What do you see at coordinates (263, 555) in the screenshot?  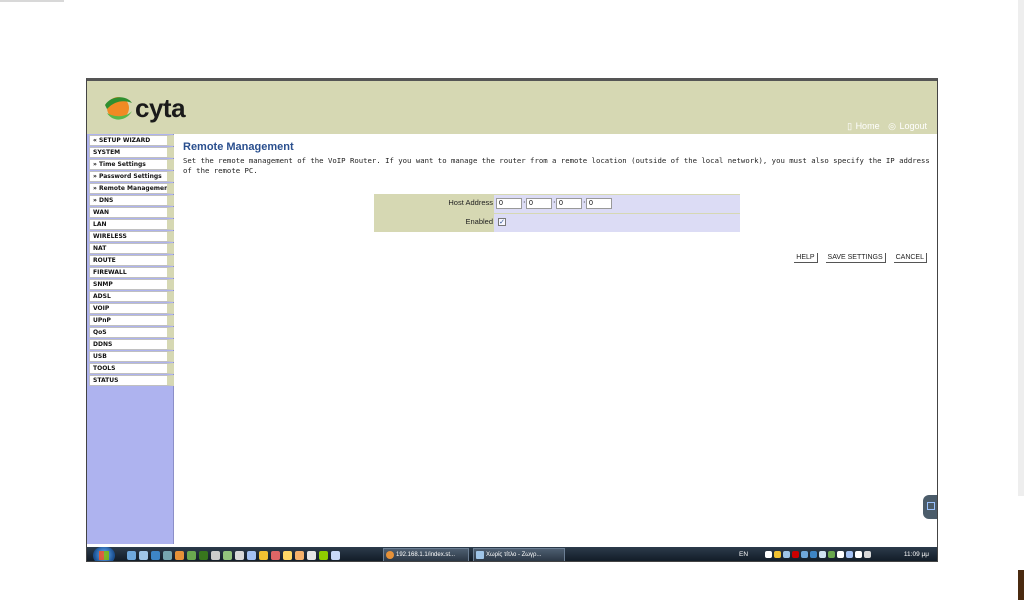 I see `notes-icon` at bounding box center [263, 555].